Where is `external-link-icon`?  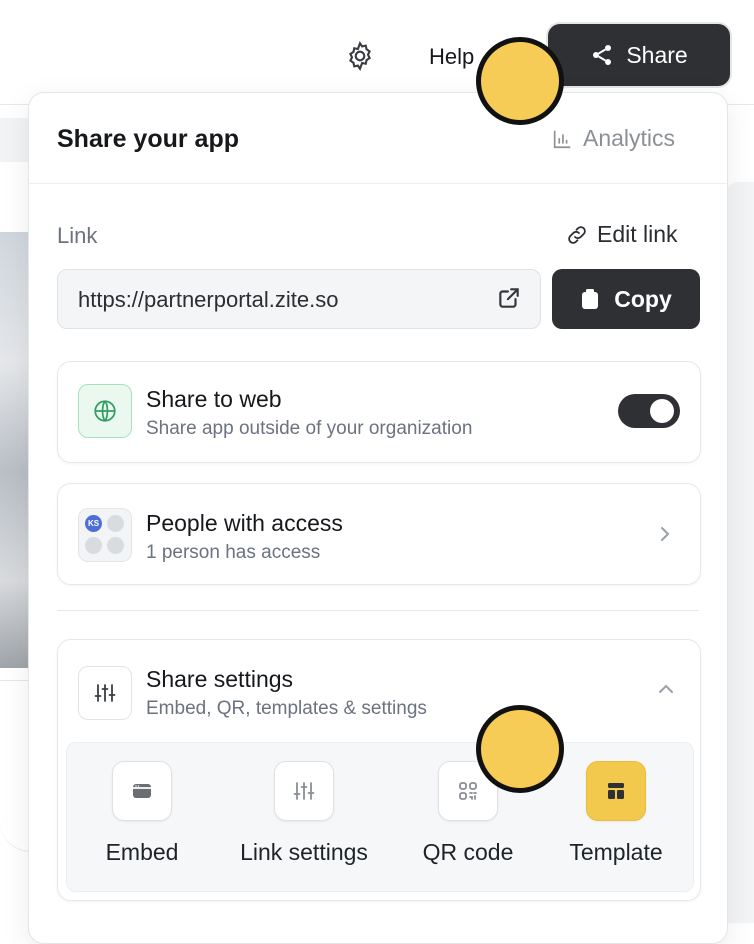 external-link-icon is located at coordinates (509, 298).